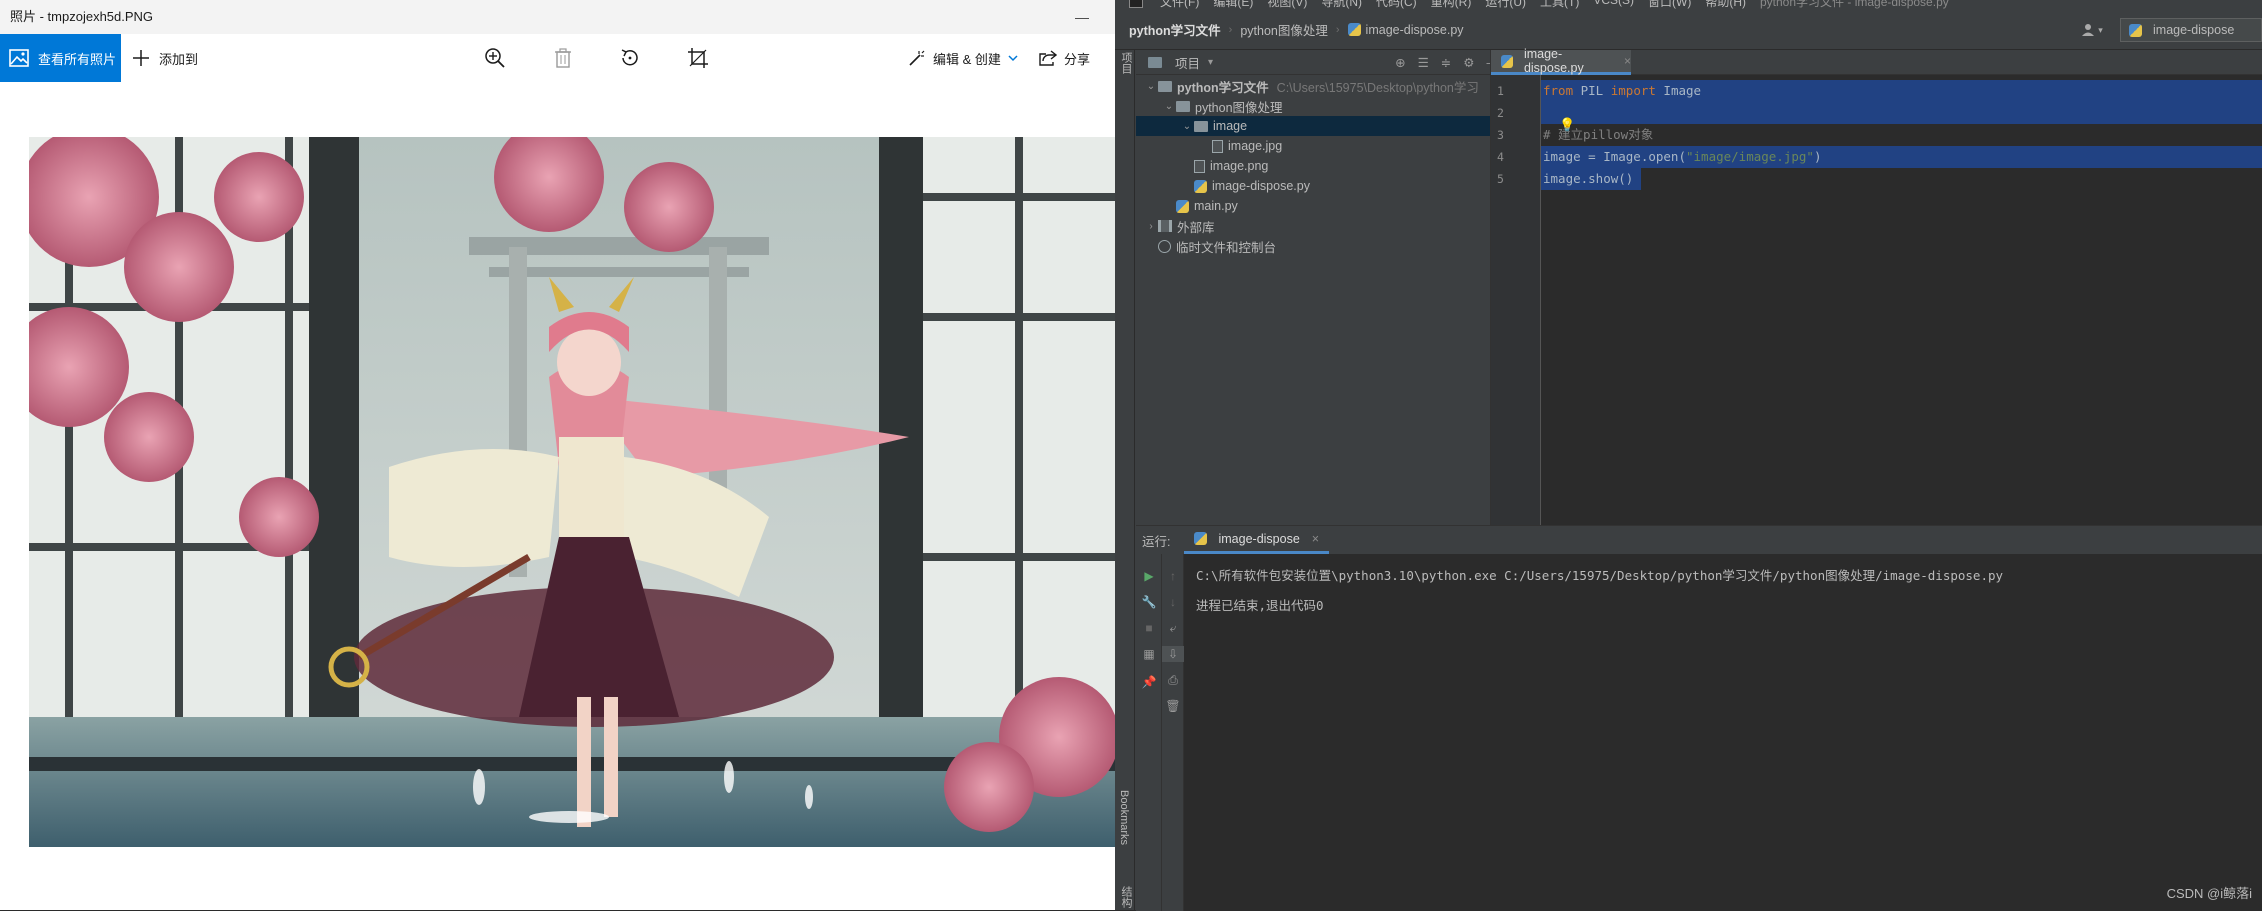 The height and width of the screenshot is (911, 2262). Describe the element at coordinates (1173, 576) in the screenshot. I see `arrow-up-icon: ↑` at that location.